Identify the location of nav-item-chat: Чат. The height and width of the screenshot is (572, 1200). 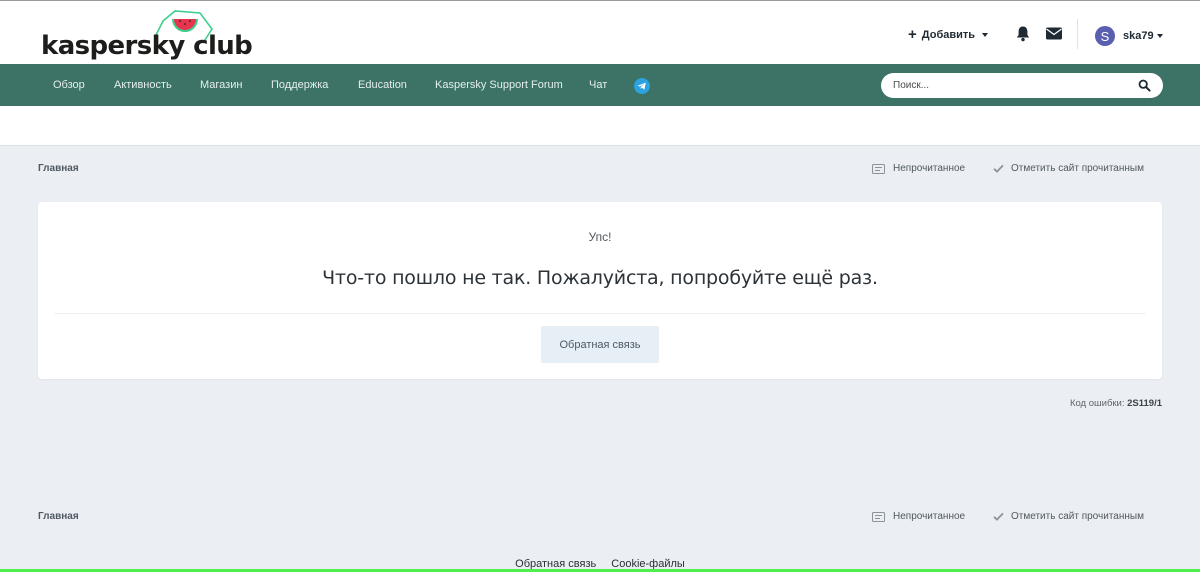
(598, 85).